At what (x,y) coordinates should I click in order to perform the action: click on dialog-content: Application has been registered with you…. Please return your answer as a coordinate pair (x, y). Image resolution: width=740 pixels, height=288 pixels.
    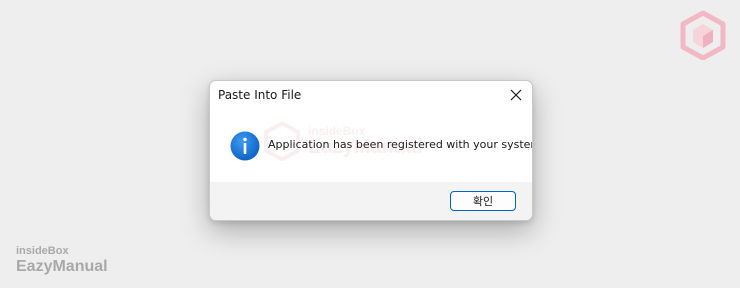
    Looking at the image, I should click on (371, 145).